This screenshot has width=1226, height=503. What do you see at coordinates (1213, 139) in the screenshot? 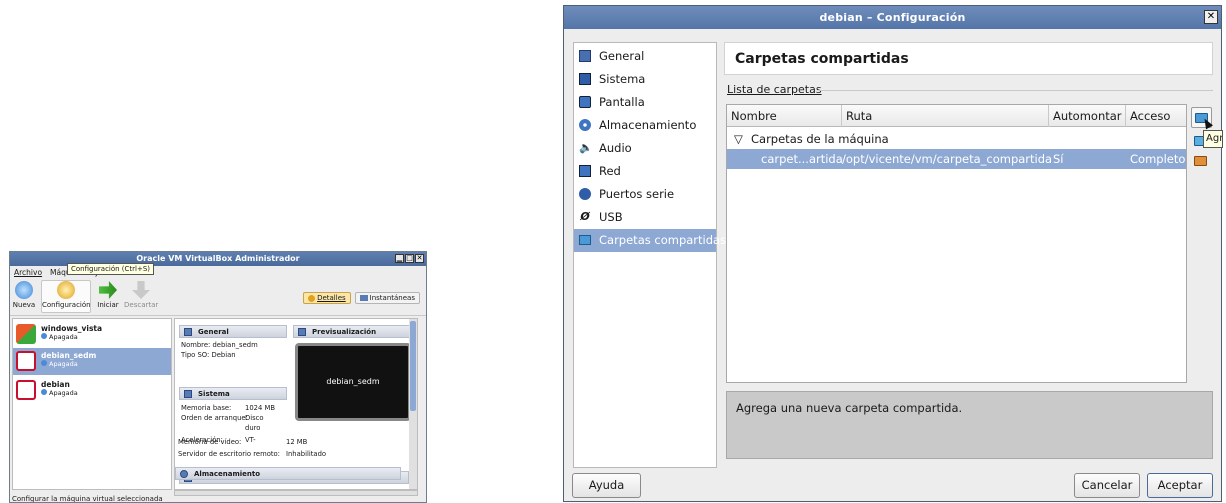
I see `add-folder-tooltip: Agr` at bounding box center [1213, 139].